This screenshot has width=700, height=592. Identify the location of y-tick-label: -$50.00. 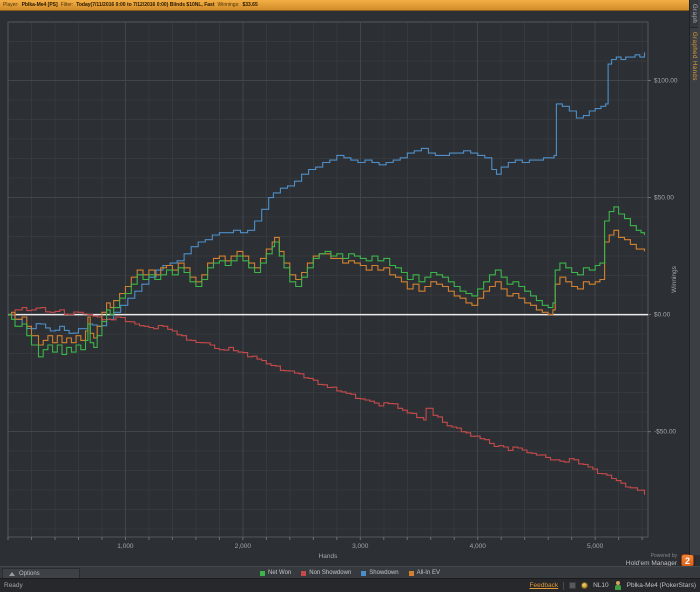
(665, 432).